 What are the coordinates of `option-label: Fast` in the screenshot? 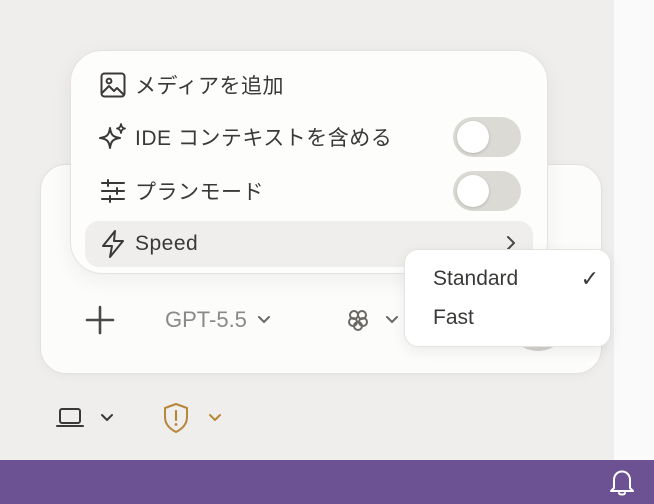 It's located at (453, 317).